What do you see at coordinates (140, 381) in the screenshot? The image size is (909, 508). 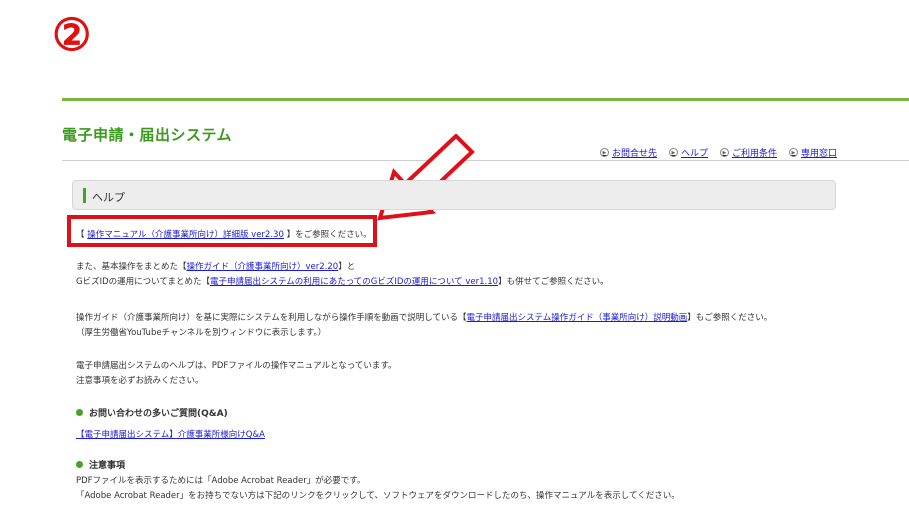 I see `notice-read: 注意事項を必ずお読みください。` at bounding box center [140, 381].